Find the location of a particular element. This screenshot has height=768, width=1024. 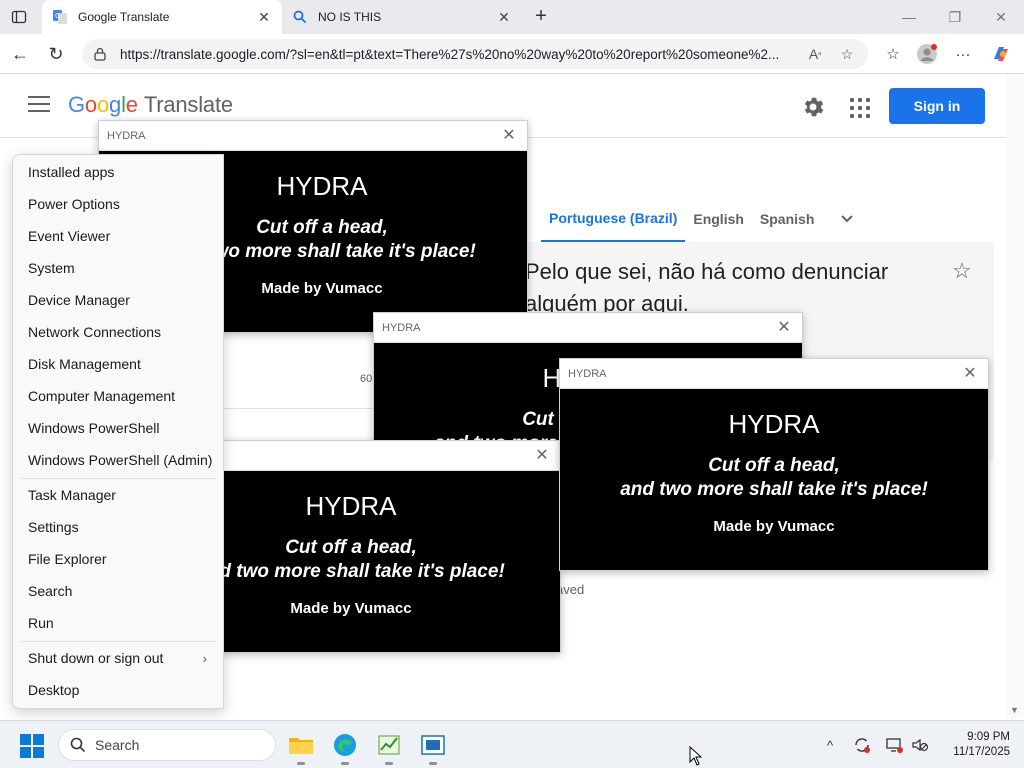

new-tab-button: + is located at coordinates (541, 16).